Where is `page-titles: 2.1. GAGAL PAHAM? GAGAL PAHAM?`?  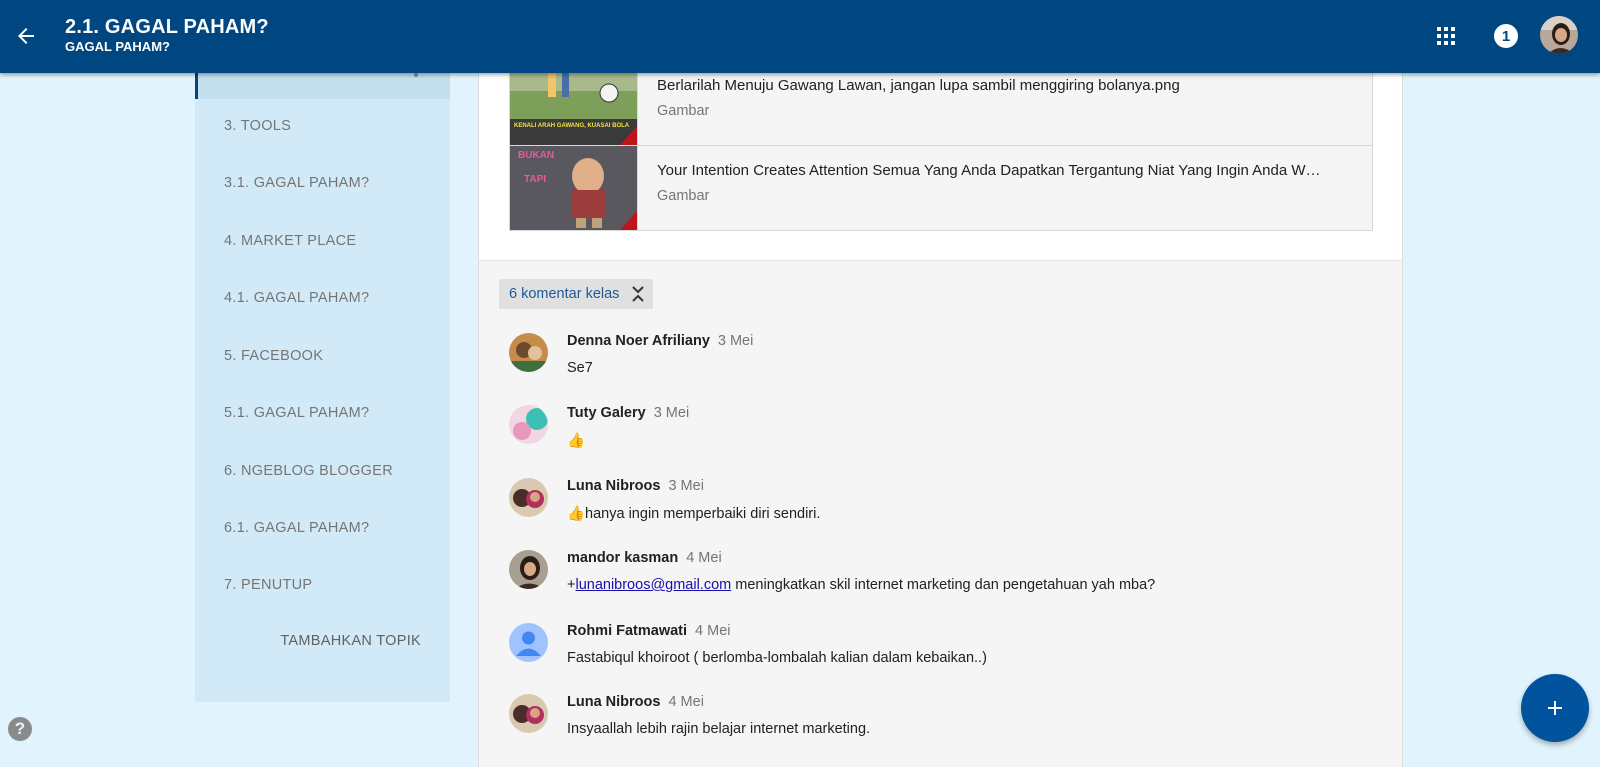 page-titles: 2.1. GAGAL PAHAM? GAGAL PAHAM? is located at coordinates (167, 35).